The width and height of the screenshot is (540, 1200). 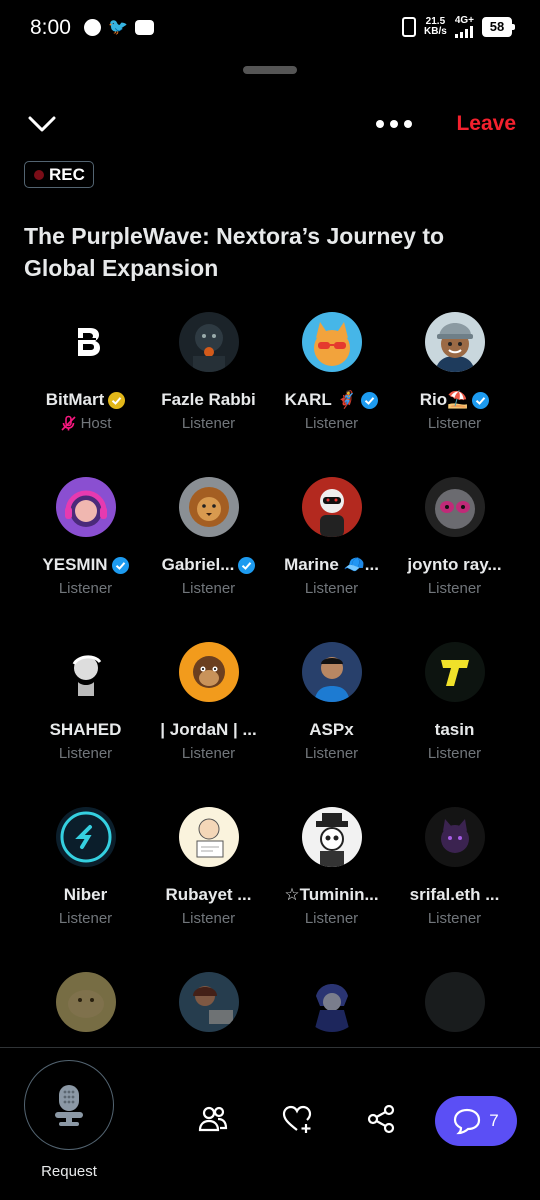 I want to click on participant-name: BitMart, so click(x=75, y=399).